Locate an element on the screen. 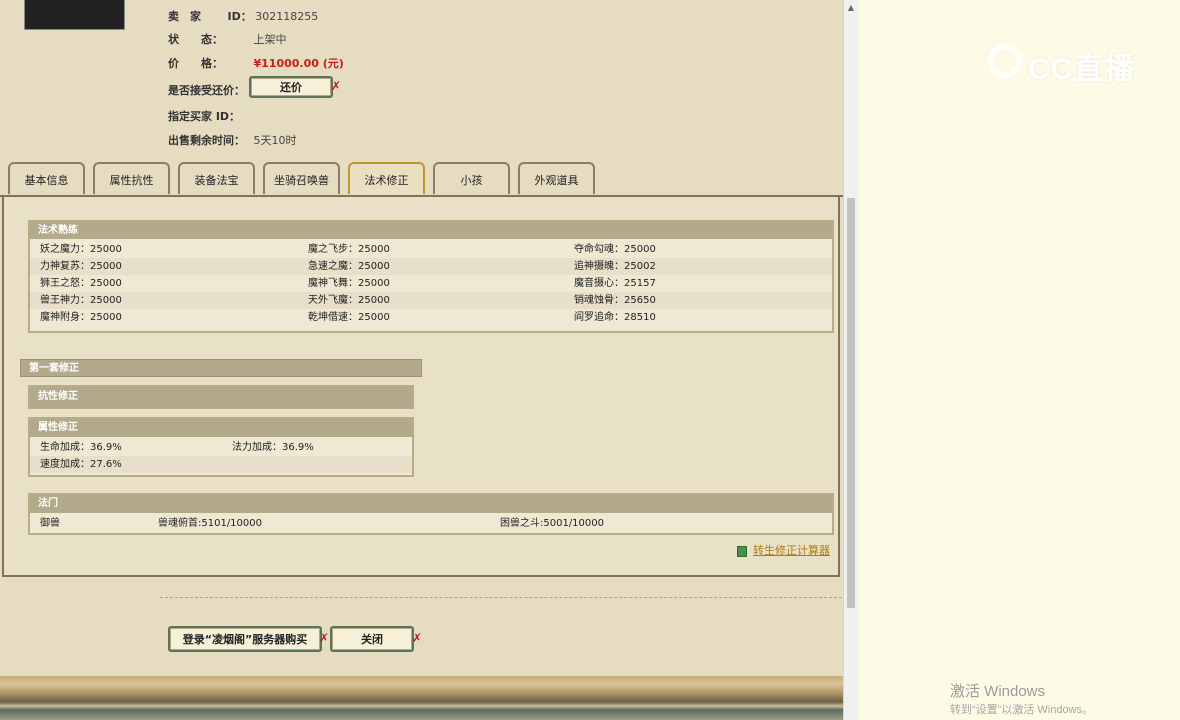 The image size is (1180, 720). table-row: 妖之魔力：25000 魔之飞步：25000 夺命勾魂：25000 is located at coordinates (431, 249).